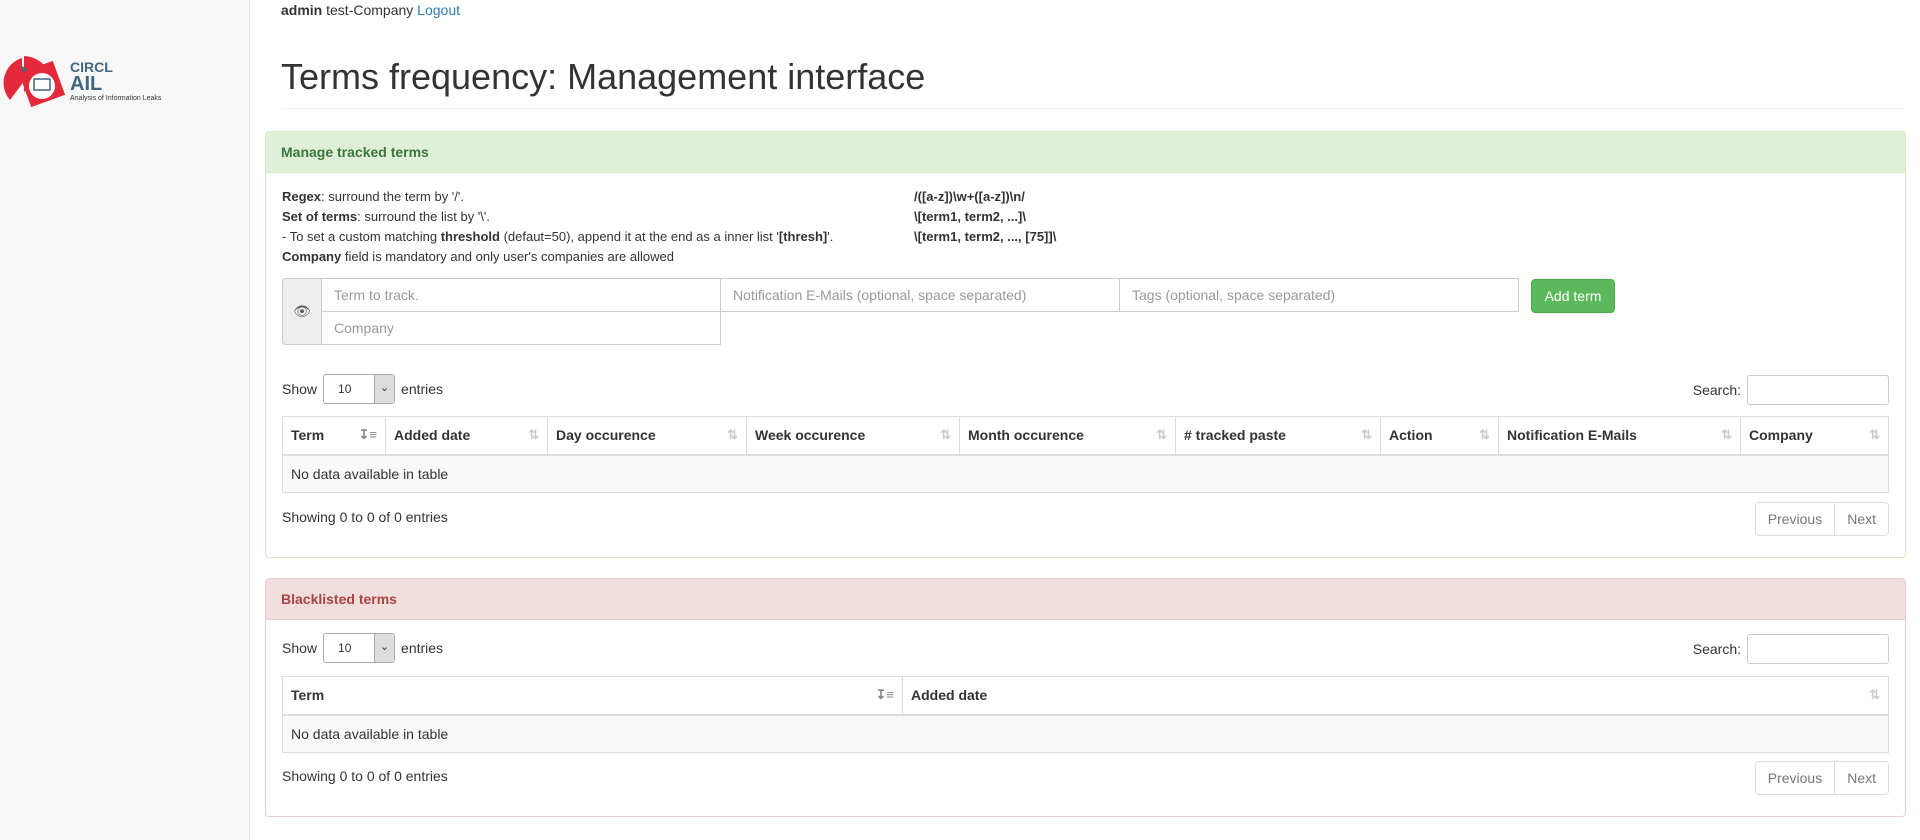 This screenshot has height=840, width=1920. What do you see at coordinates (361, 236) in the screenshot?
I see `help-text-line: - To set a custom matching` at bounding box center [361, 236].